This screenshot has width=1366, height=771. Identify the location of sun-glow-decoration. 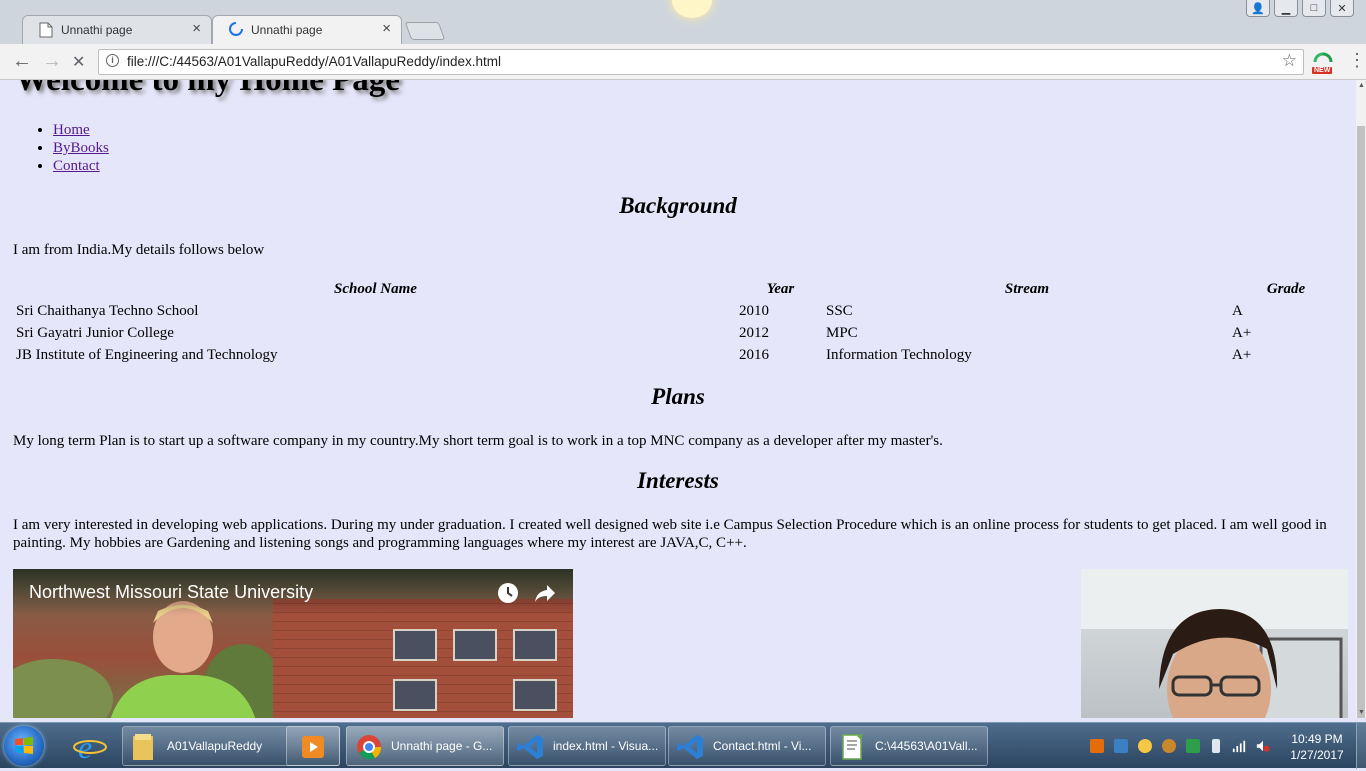
(692, 9).